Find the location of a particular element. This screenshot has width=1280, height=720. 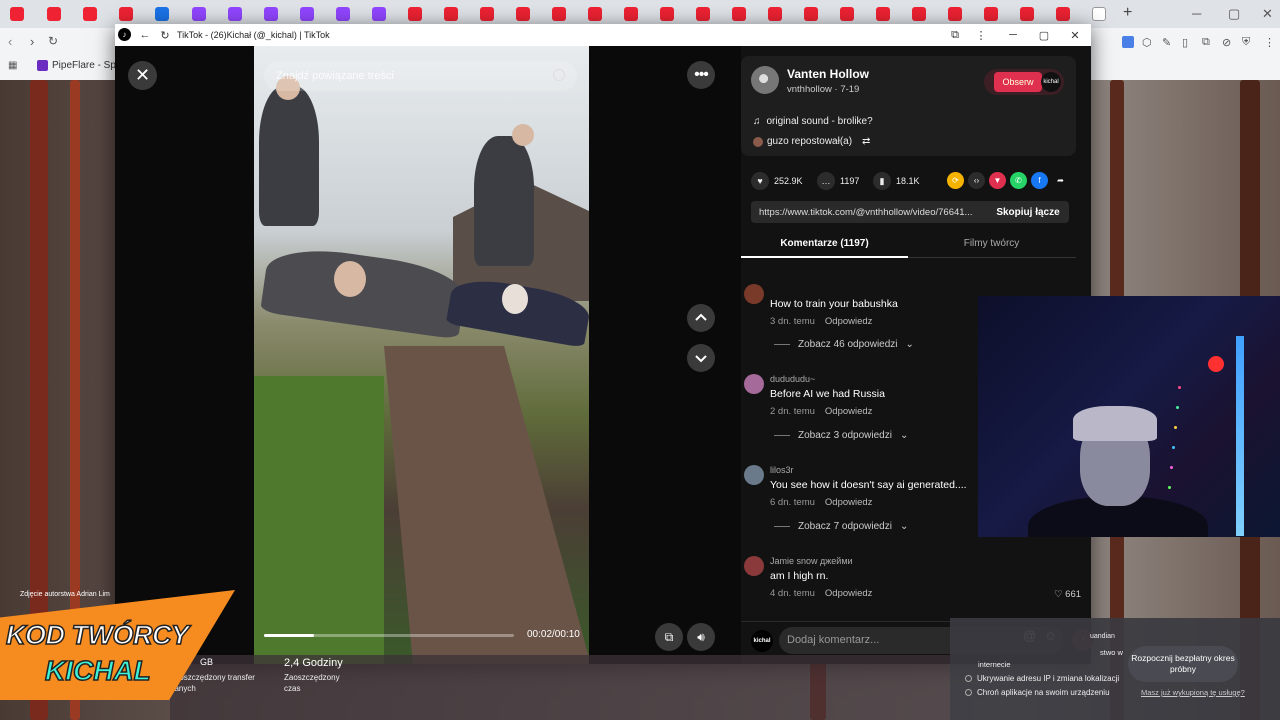

comment-username: Jamie snow джейми is located at coordinates (811, 561).